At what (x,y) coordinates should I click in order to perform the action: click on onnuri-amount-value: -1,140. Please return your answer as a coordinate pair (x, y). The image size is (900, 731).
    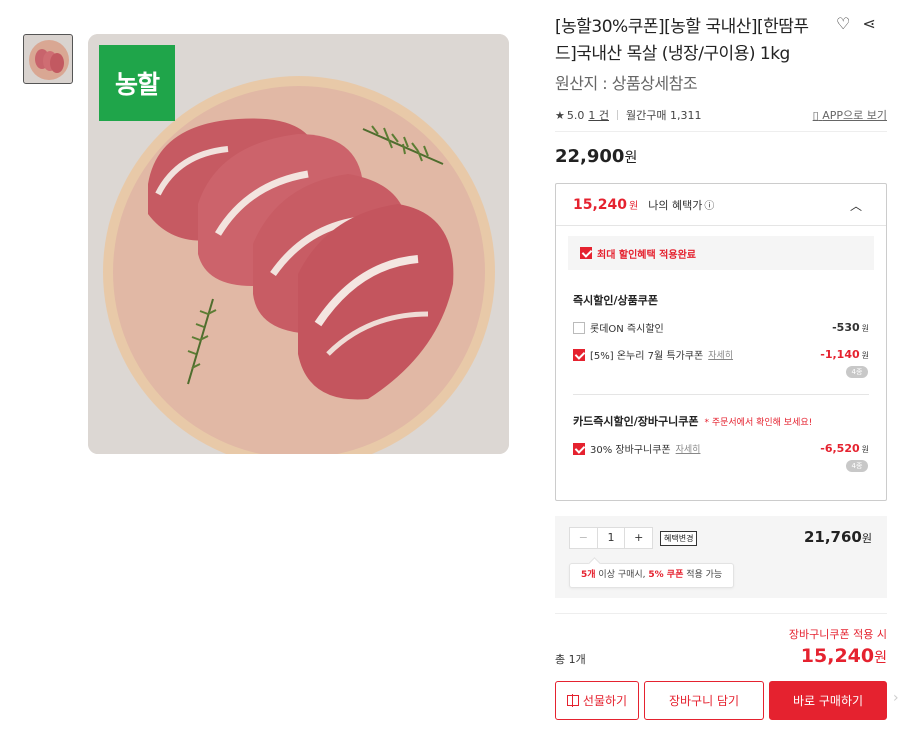
    Looking at the image, I should click on (840, 354).